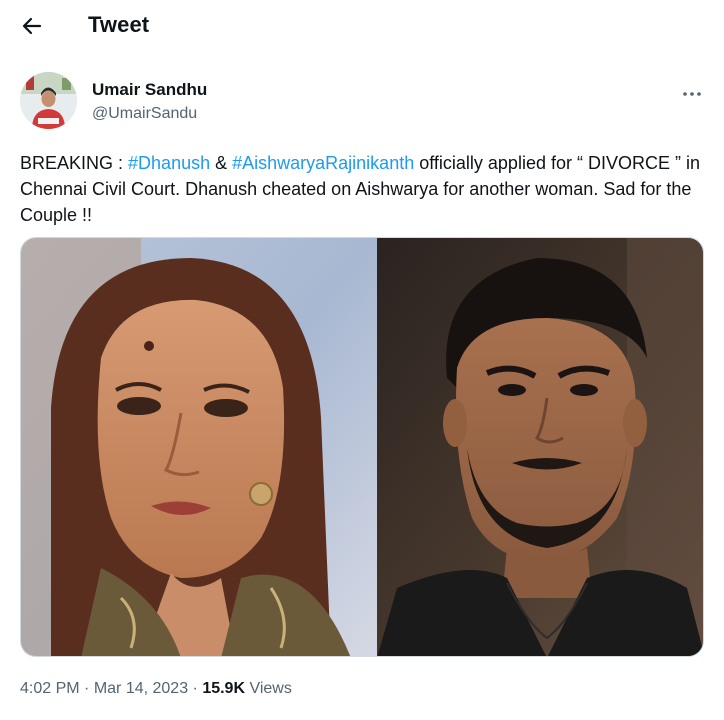  Describe the element at coordinates (144, 114) in the screenshot. I see `author-handle: @UmairSandu` at that location.